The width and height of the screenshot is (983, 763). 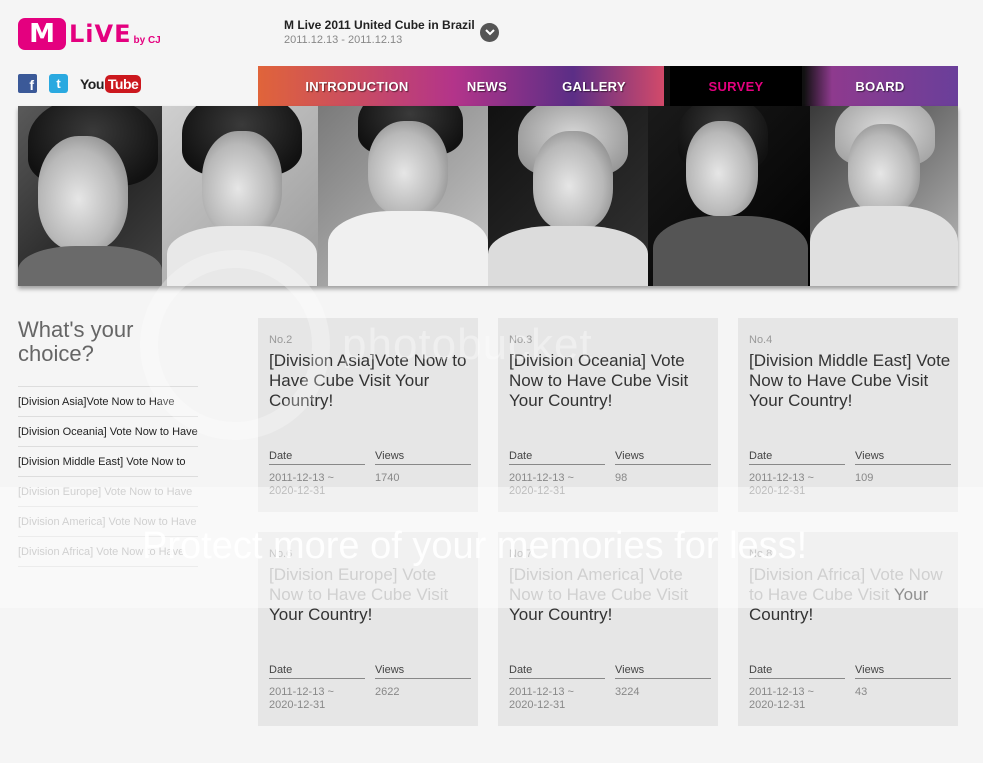 I want to click on card-number: No.2, so click(x=281, y=340).